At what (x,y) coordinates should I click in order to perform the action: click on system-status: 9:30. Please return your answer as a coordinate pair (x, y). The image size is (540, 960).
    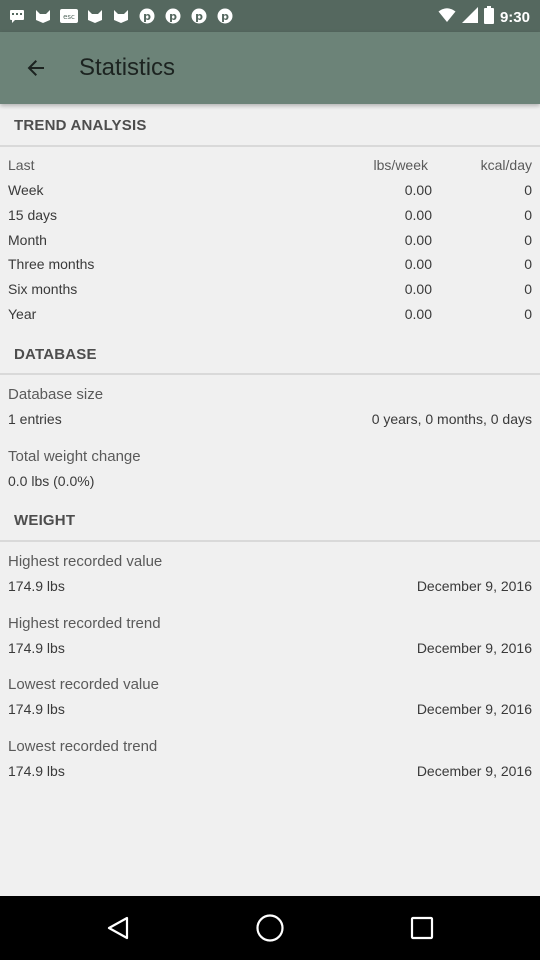
    Looking at the image, I should click on (484, 17).